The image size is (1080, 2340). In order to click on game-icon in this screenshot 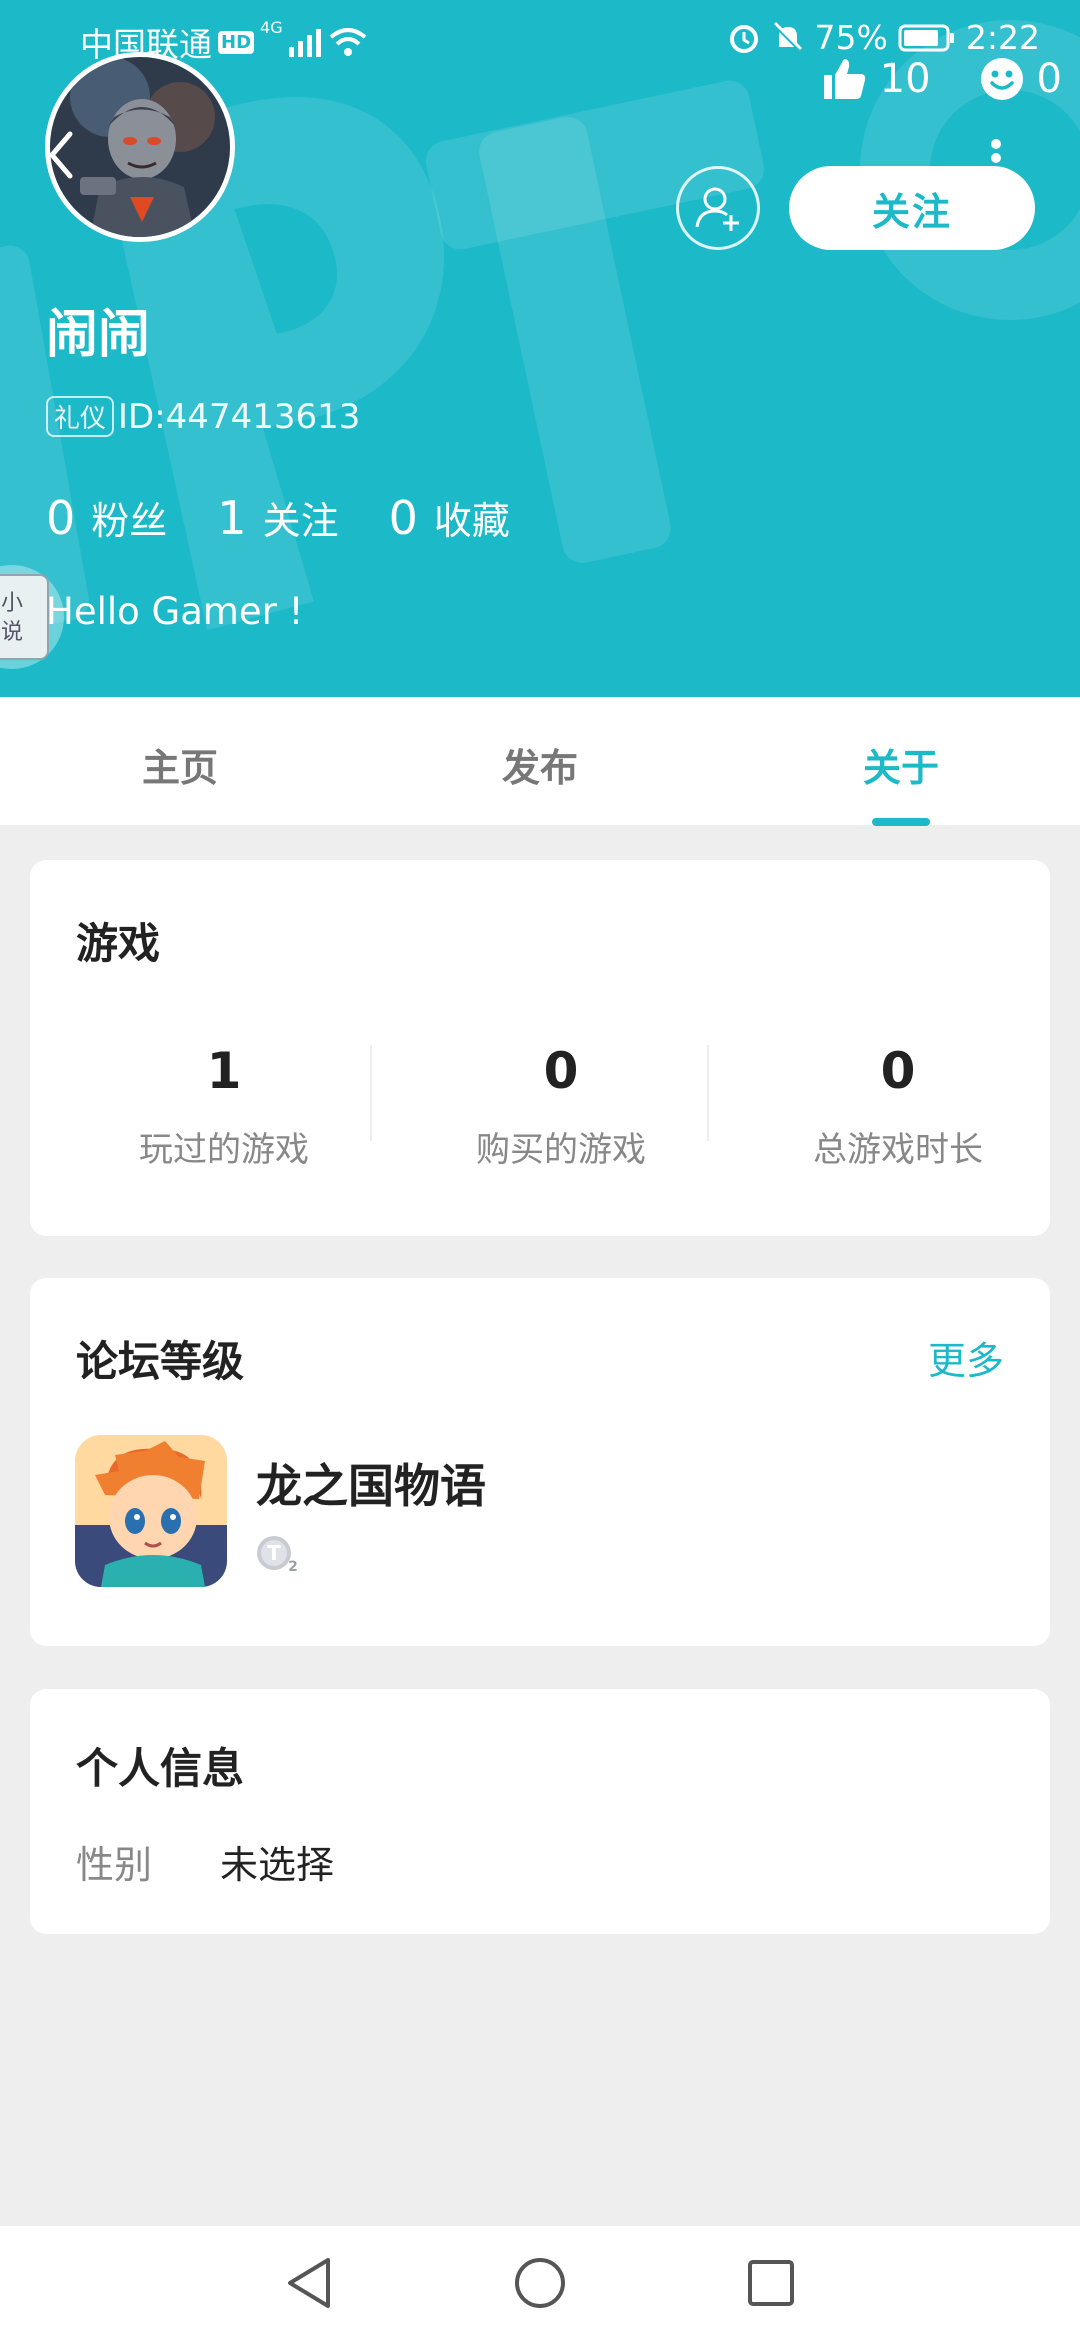, I will do `click(151, 1511)`.